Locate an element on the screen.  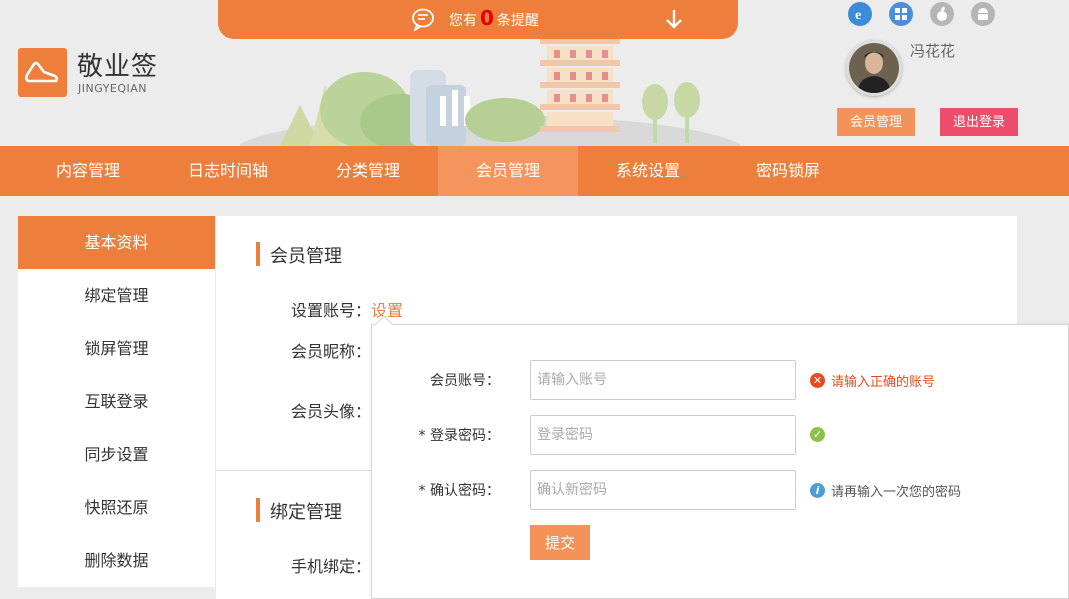
nickname-label: 会员昵称： is located at coordinates (331, 351).